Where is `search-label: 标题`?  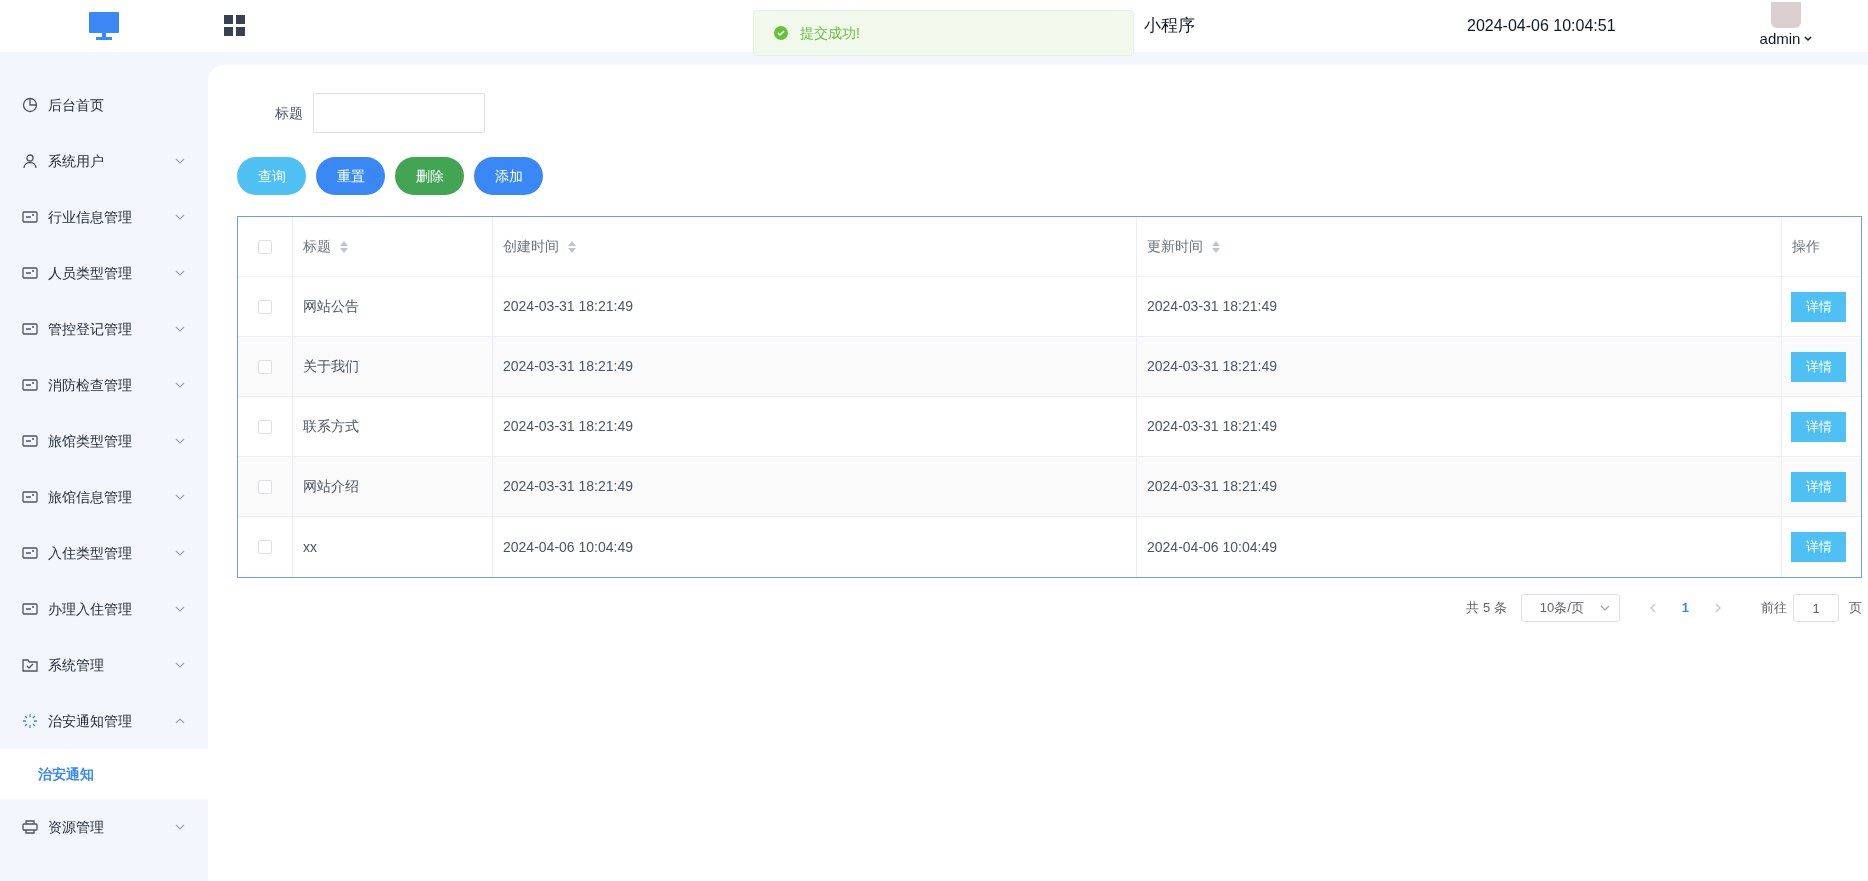
search-label: 标题 is located at coordinates (289, 113).